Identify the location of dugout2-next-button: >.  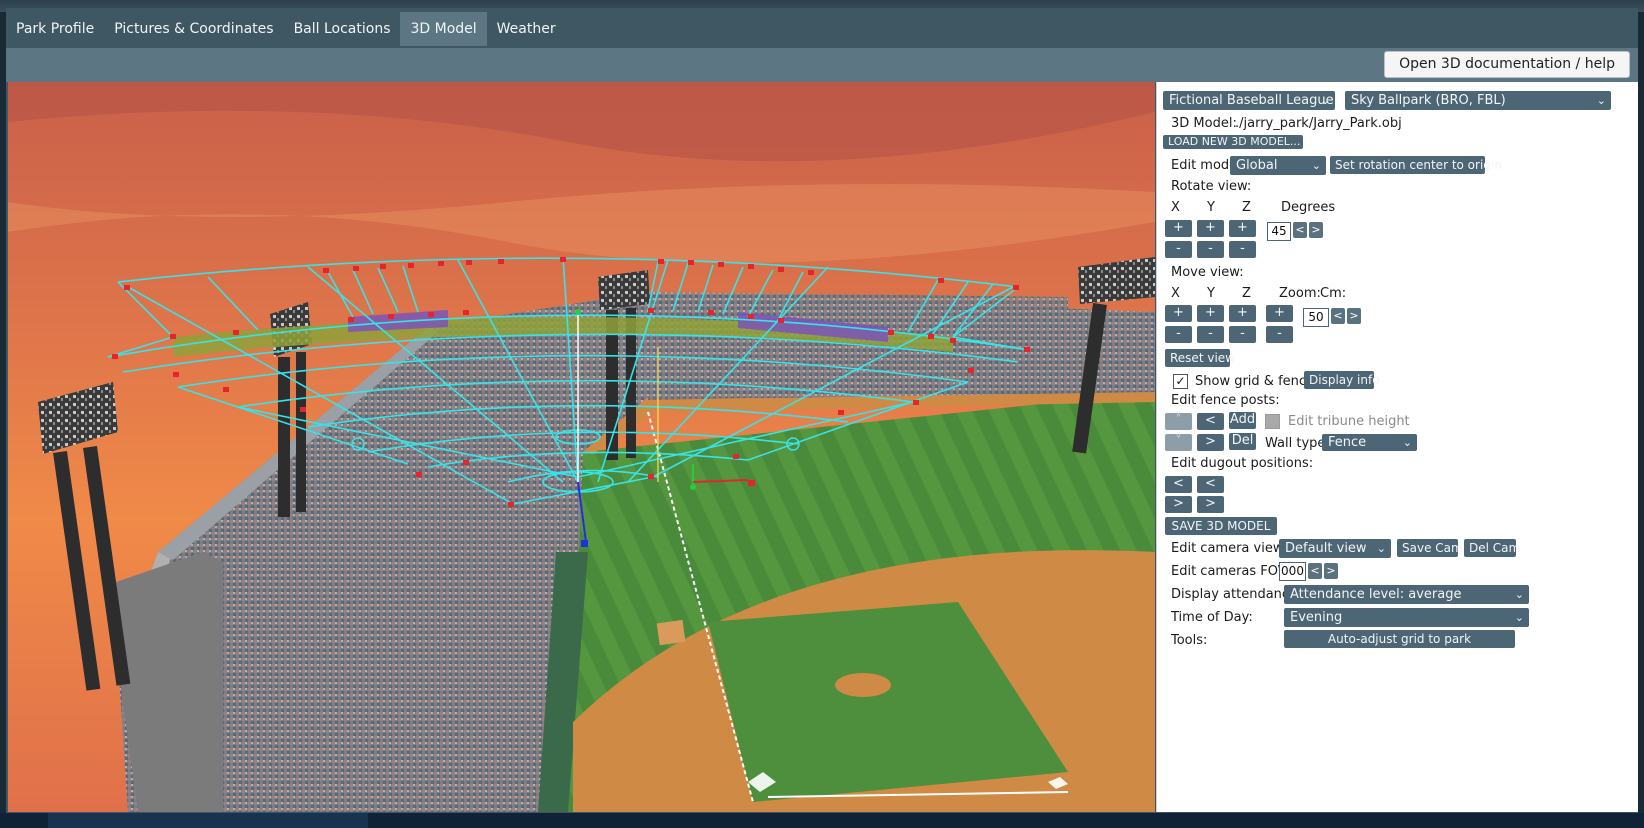
(1210, 504).